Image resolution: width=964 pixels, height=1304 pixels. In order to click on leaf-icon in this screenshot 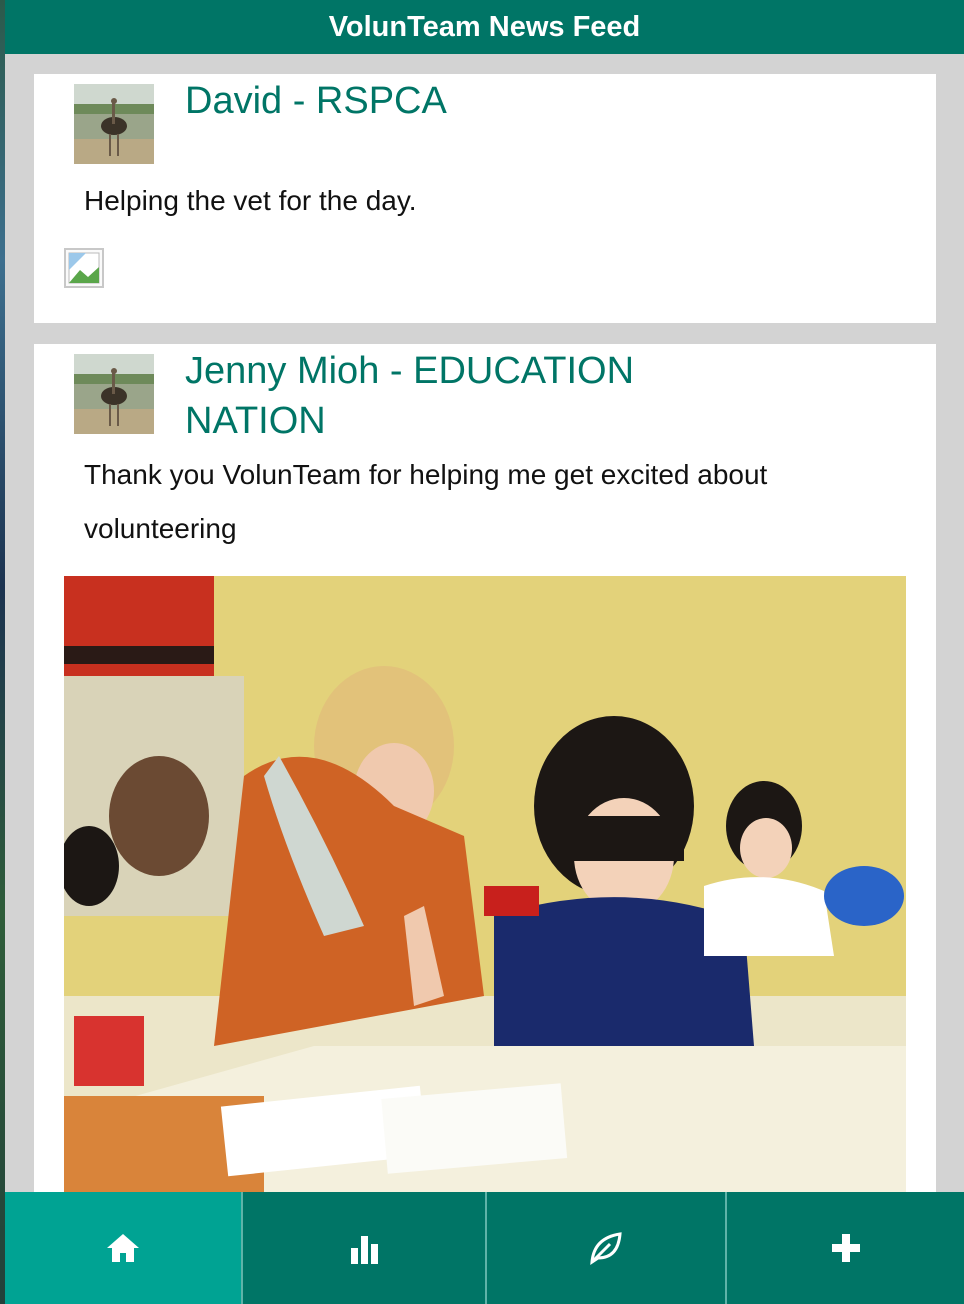, I will do `click(606, 1248)`.